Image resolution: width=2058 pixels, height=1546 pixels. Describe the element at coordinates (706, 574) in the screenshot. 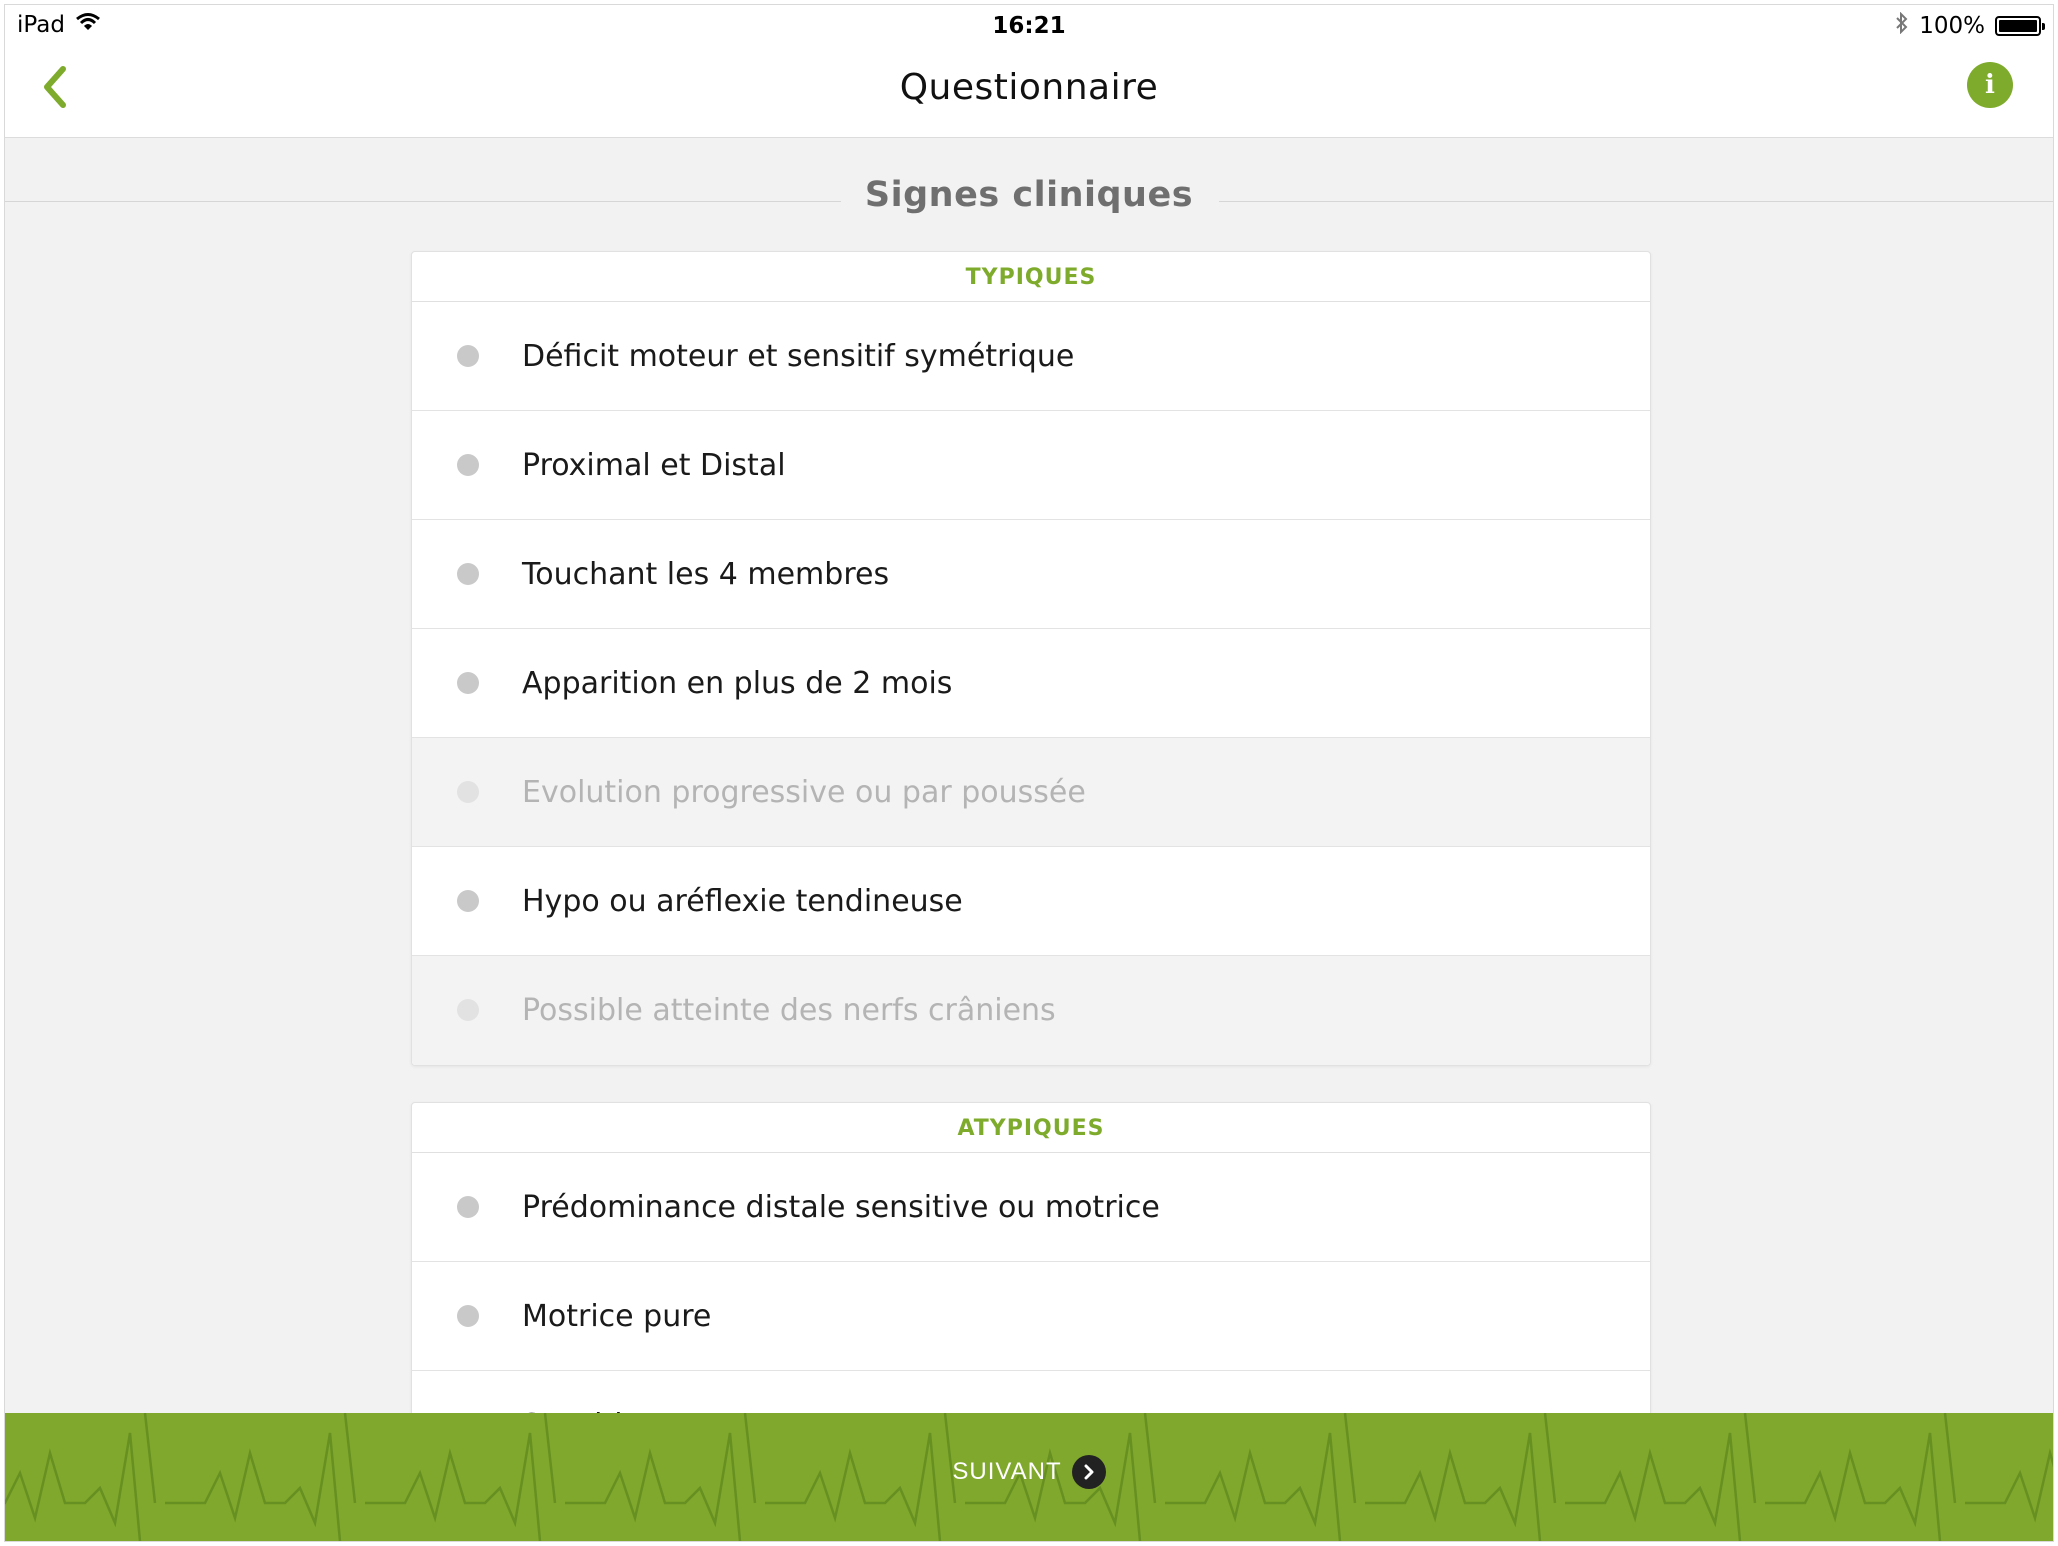

I see `question-label: Touchant les 4 membres` at that location.